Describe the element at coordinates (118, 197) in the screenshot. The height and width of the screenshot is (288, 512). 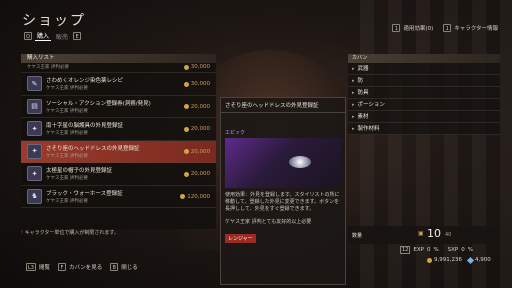
I see `list-item: ♞ ブラック・ウォーホース登録証 ケヤス王家 評判必要 120,000` at that location.